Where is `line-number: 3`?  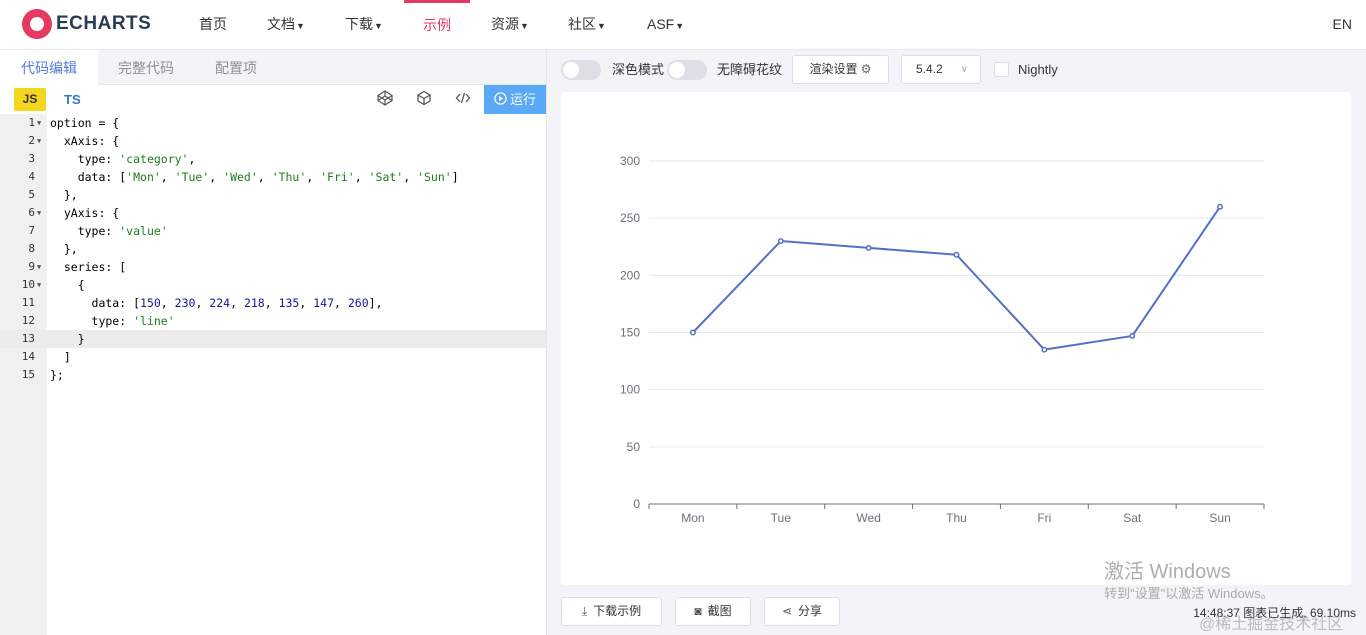
line-number: 3 is located at coordinates (31, 158).